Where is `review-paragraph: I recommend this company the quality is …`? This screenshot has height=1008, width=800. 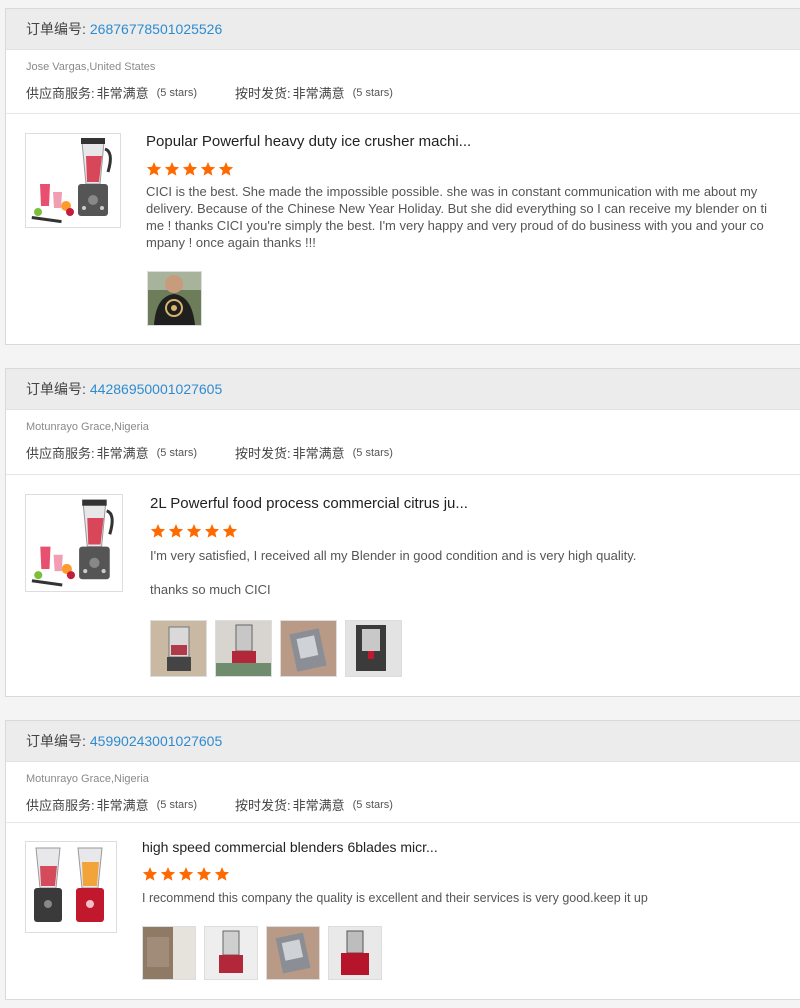 review-paragraph: I recommend this company the quality is … is located at coordinates (395, 898).